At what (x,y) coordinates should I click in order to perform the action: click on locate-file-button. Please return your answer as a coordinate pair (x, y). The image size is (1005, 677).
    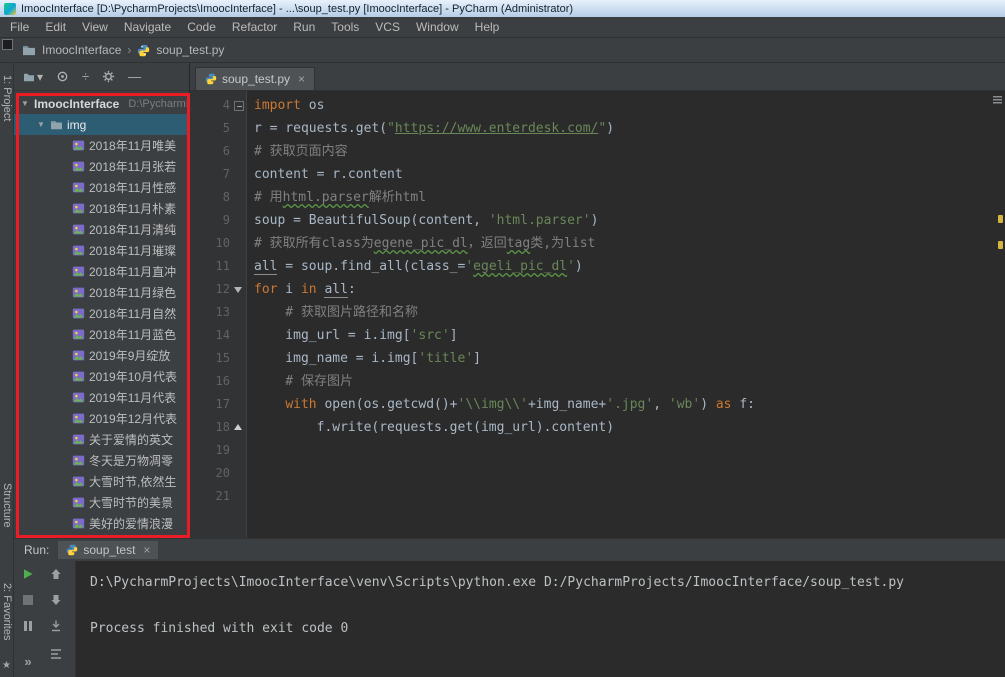
    Looking at the image, I should click on (62, 76).